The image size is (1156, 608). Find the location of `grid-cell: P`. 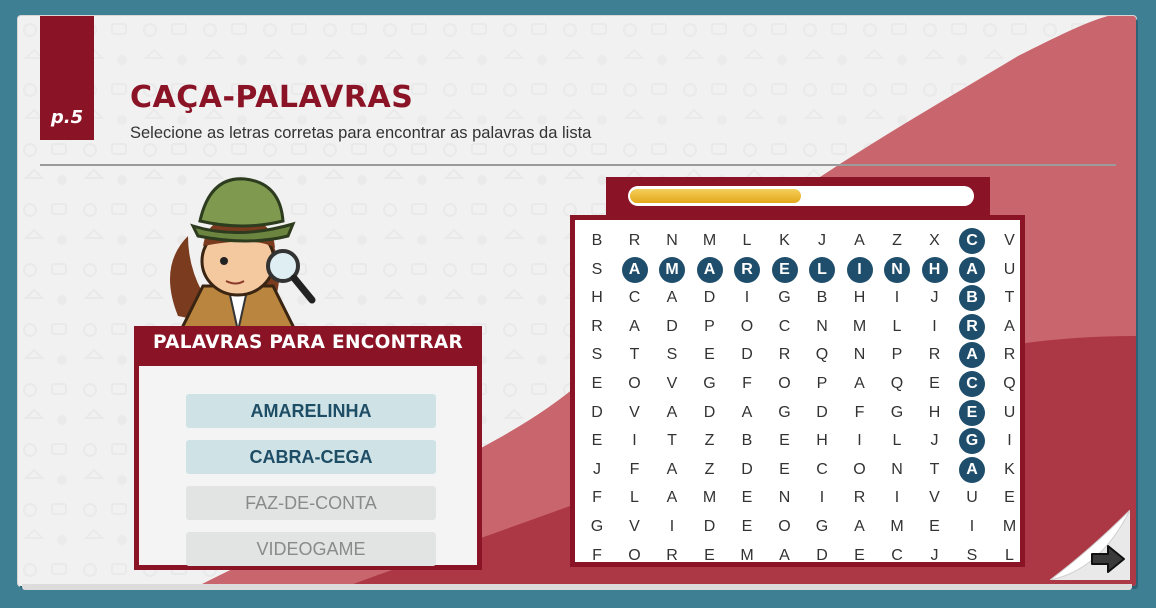

grid-cell: P is located at coordinates (710, 327).